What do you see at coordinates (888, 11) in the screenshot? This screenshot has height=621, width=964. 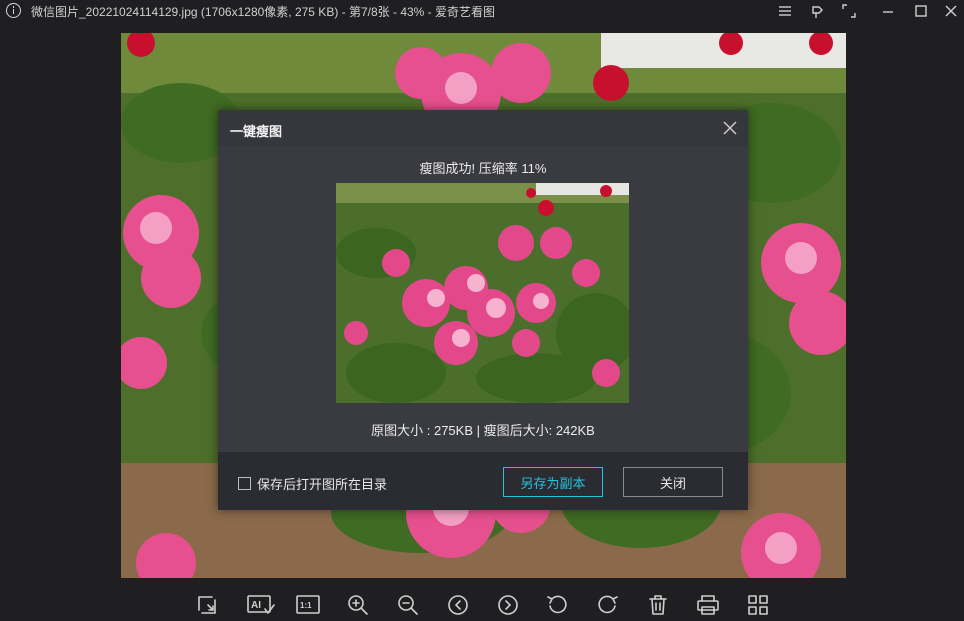 I see `minimize-icon` at bounding box center [888, 11].